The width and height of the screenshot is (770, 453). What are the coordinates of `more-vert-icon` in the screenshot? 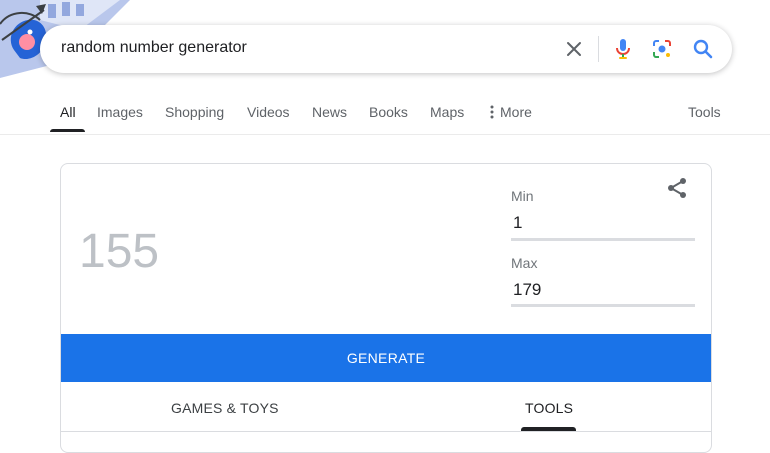 It's located at (492, 113).